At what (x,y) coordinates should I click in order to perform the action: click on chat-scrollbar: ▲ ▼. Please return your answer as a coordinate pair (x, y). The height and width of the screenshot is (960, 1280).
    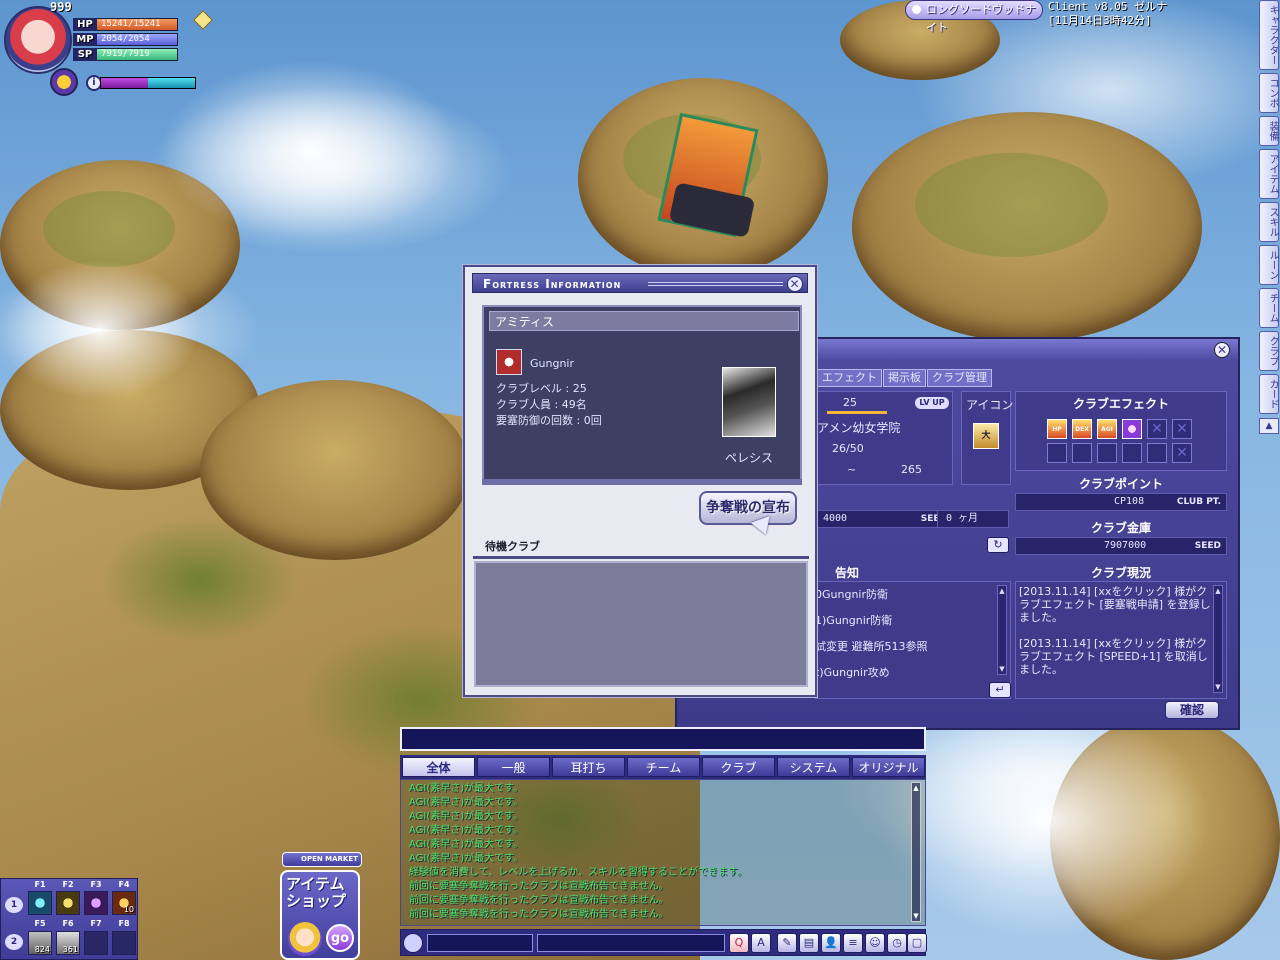
    Looking at the image, I should click on (916, 852).